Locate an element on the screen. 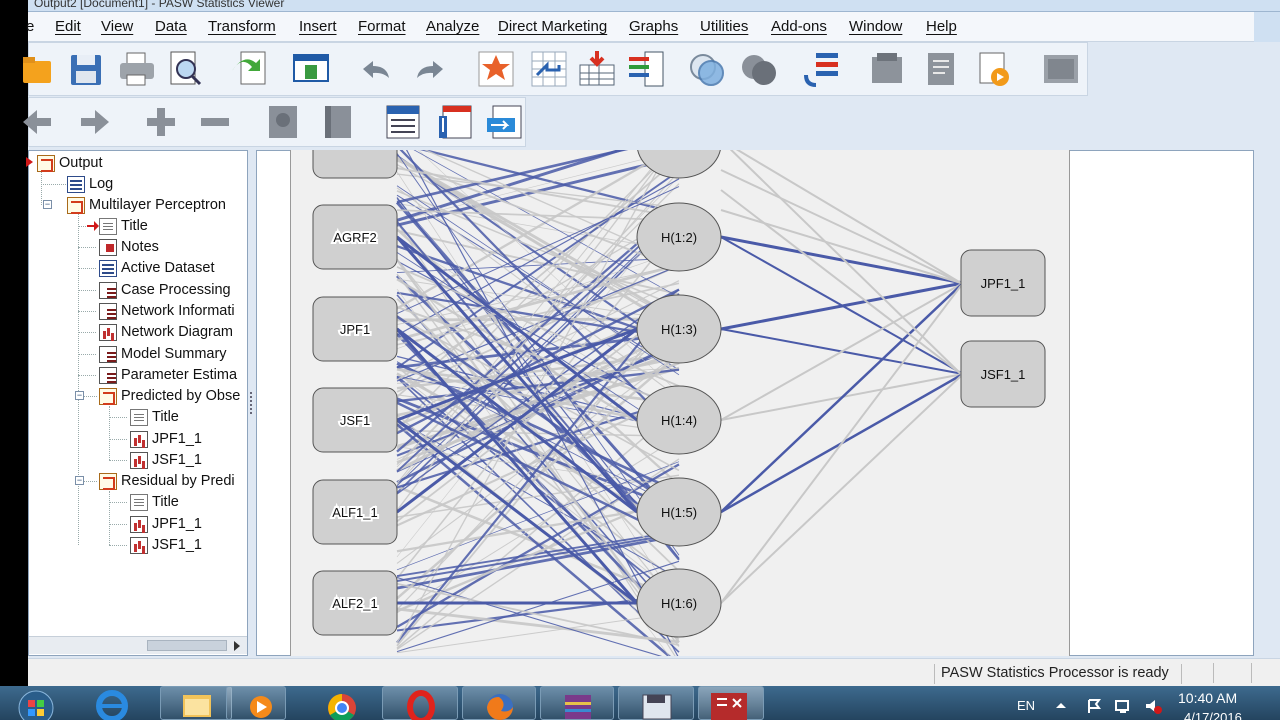 This screenshot has height=720, width=1280. scroll-right-icon is located at coordinates (237, 646).